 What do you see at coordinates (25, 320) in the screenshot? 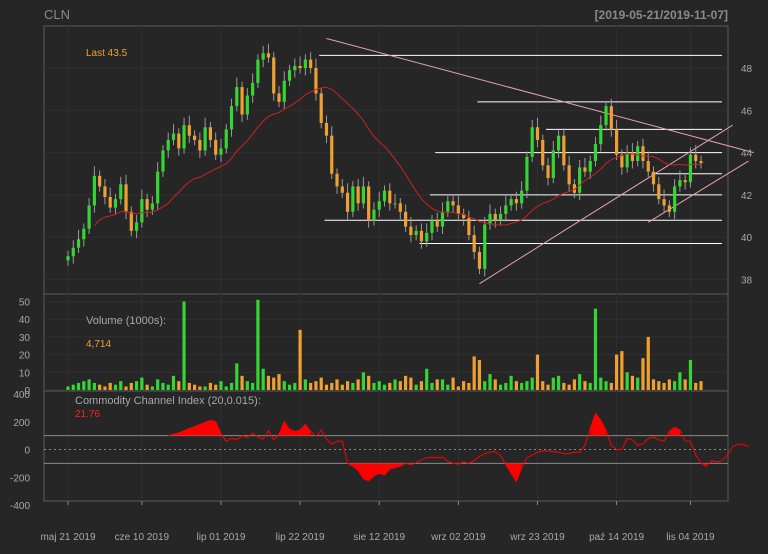
I see `volume-y-tick-label: 40` at bounding box center [25, 320].